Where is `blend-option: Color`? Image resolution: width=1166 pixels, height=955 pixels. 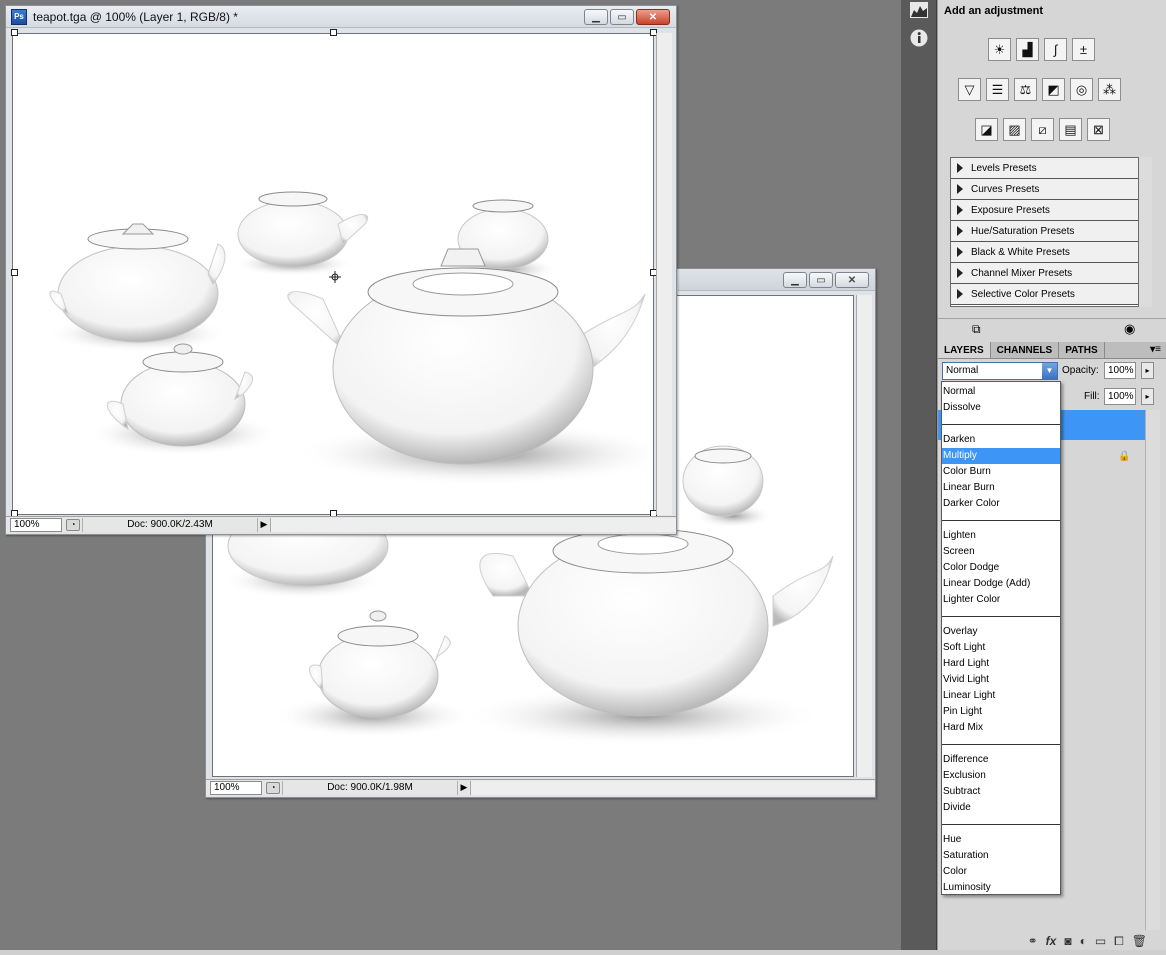 blend-option: Color is located at coordinates (1001, 872).